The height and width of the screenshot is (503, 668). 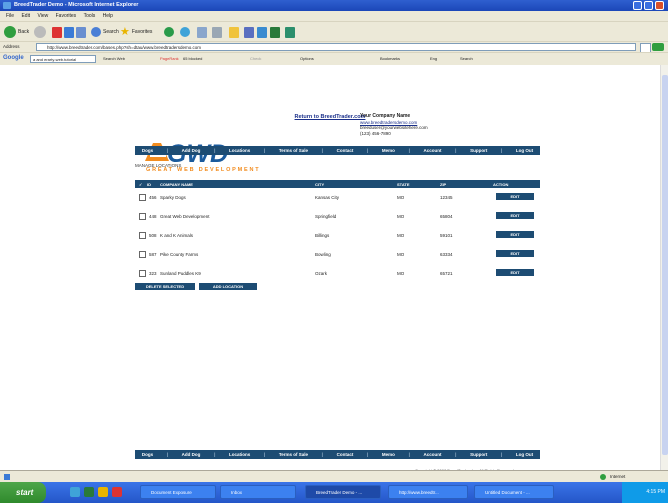 What do you see at coordinates (117, 492) in the screenshot?
I see `quicklaunch-app-icon` at bounding box center [117, 492].